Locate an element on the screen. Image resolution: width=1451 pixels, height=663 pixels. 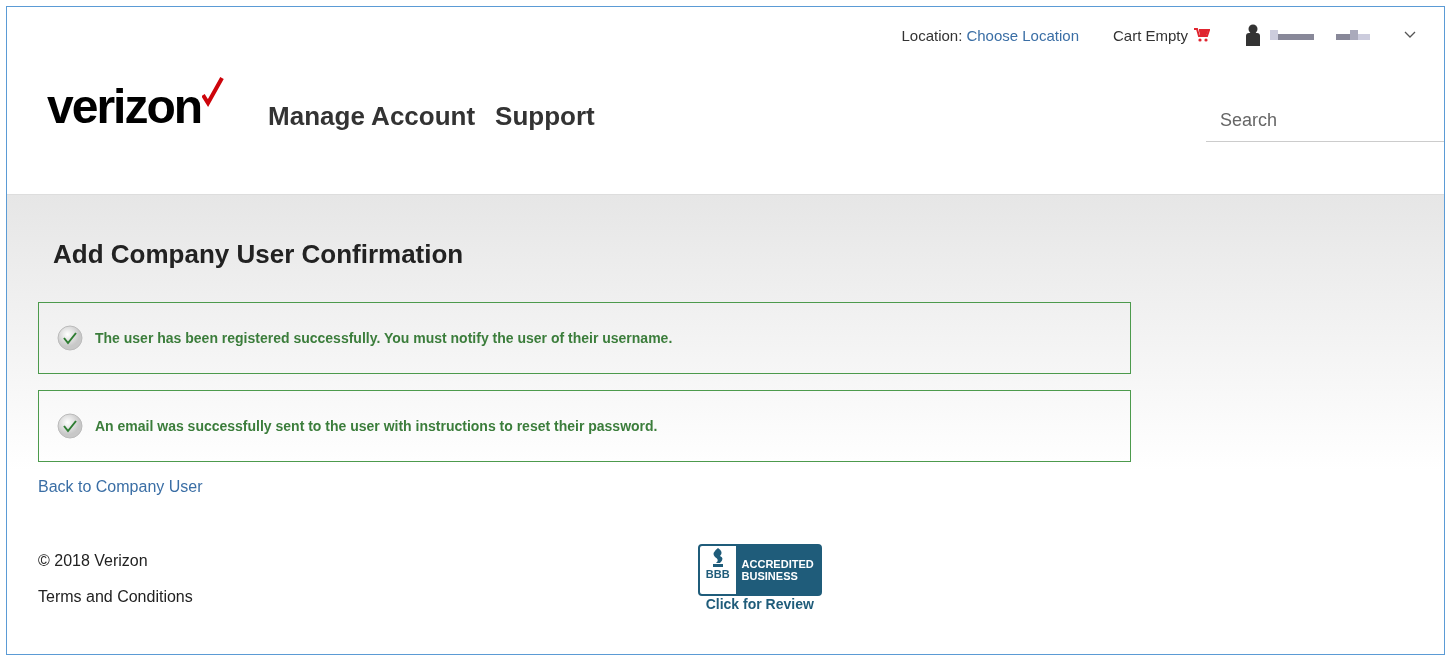
page-title: Add Company User Confirmation is located at coordinates (259, 254).